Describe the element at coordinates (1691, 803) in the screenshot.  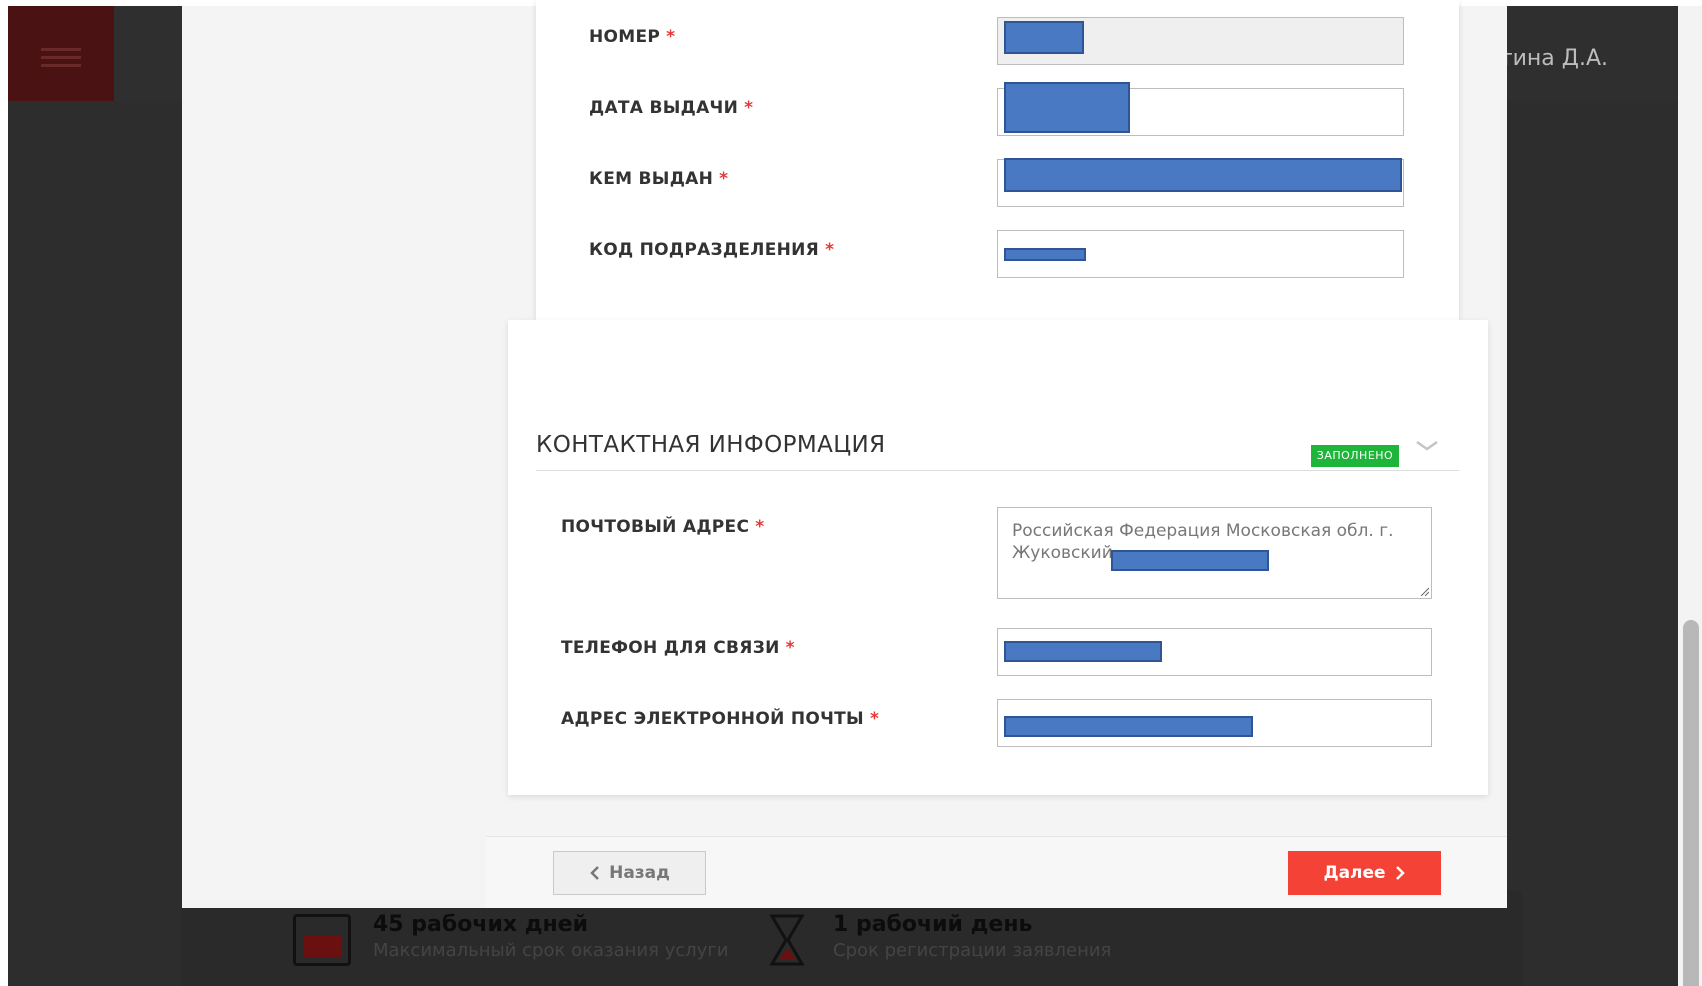
I see `scrollbar-thumb` at that location.